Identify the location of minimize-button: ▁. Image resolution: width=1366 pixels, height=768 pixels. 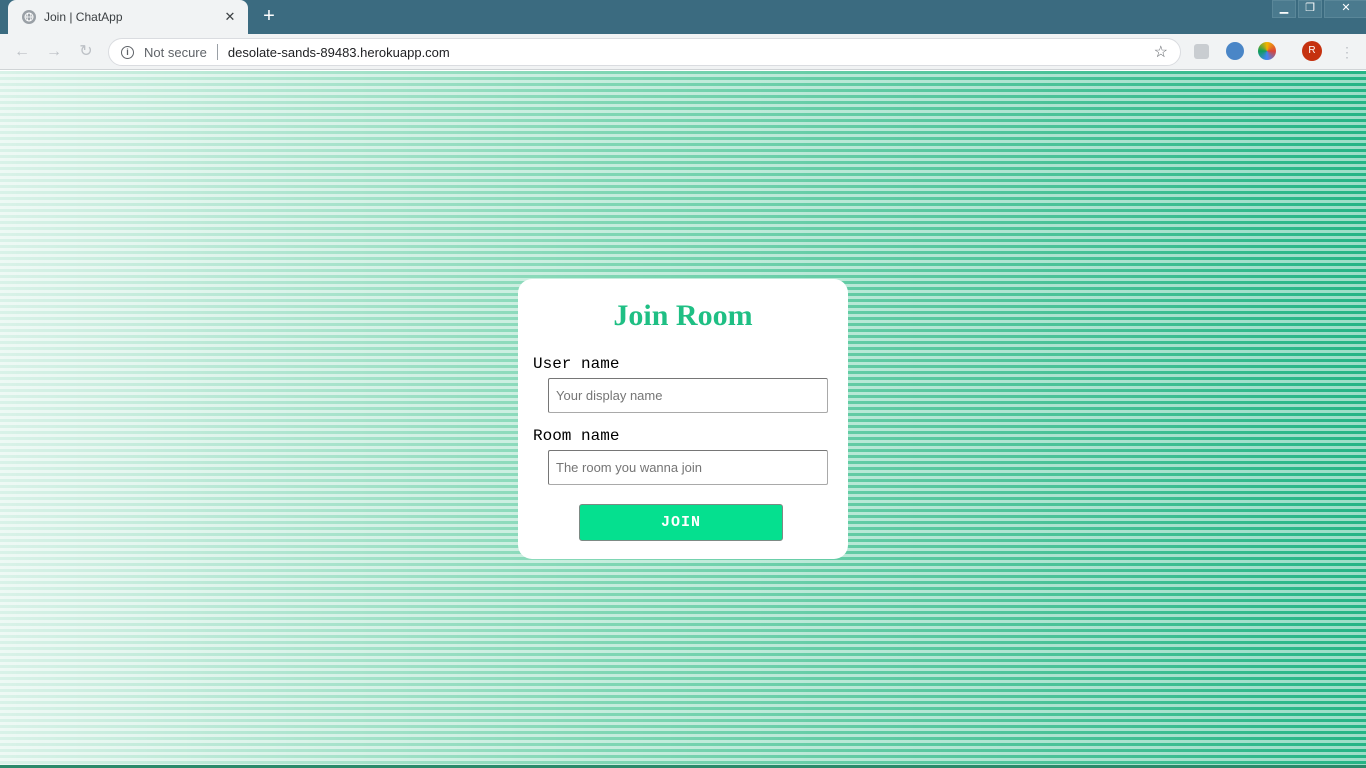
(1284, 9).